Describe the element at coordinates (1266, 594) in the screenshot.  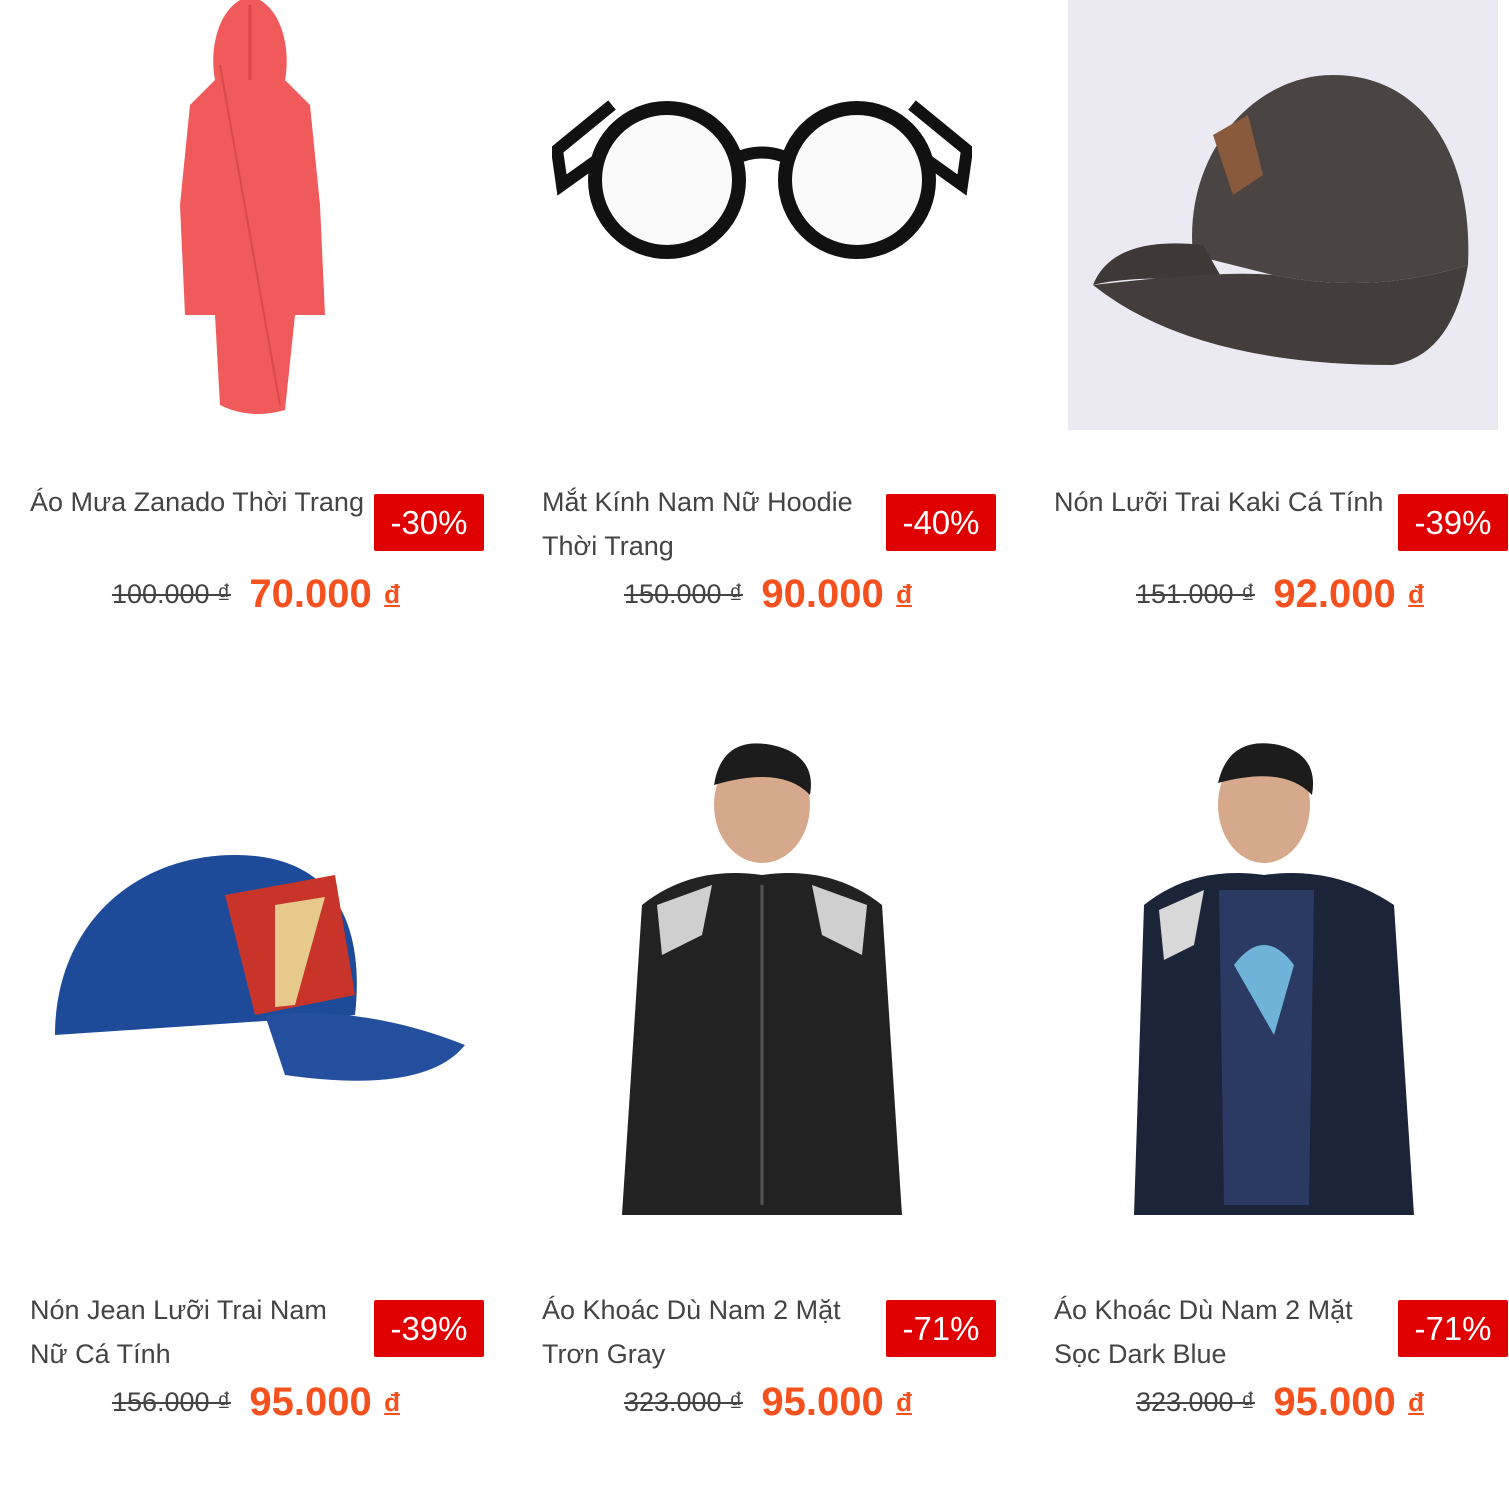
I see `price-row: 151.000 ₫ 92.000 đ` at that location.